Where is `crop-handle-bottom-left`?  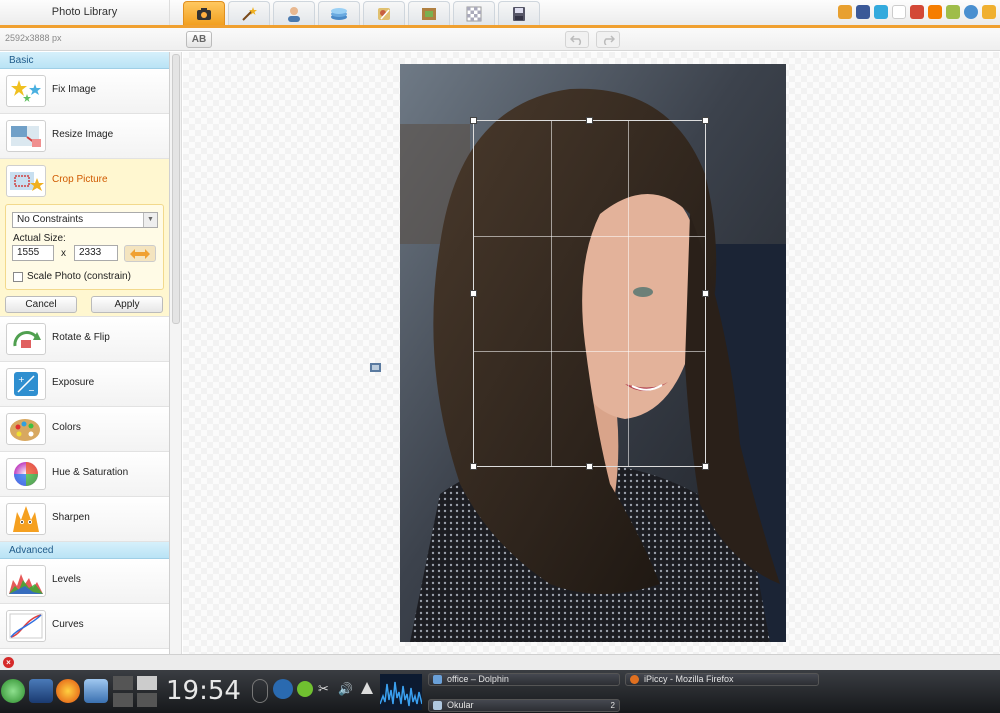 crop-handle-bottom-left is located at coordinates (473, 466).